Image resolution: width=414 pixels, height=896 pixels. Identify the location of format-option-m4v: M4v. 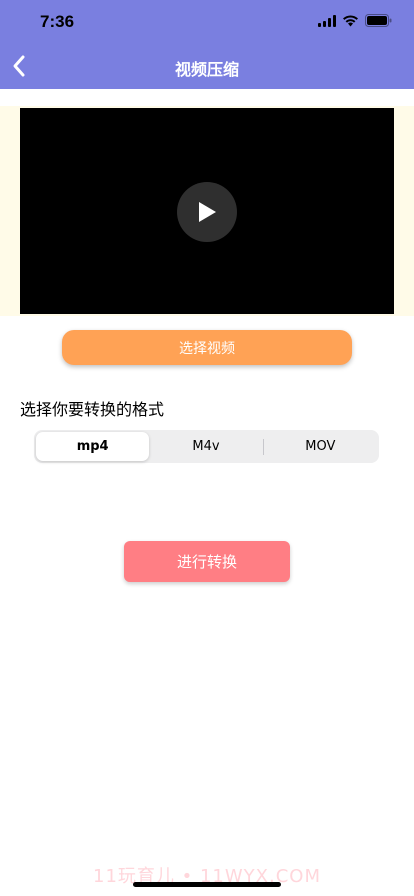
(205, 446).